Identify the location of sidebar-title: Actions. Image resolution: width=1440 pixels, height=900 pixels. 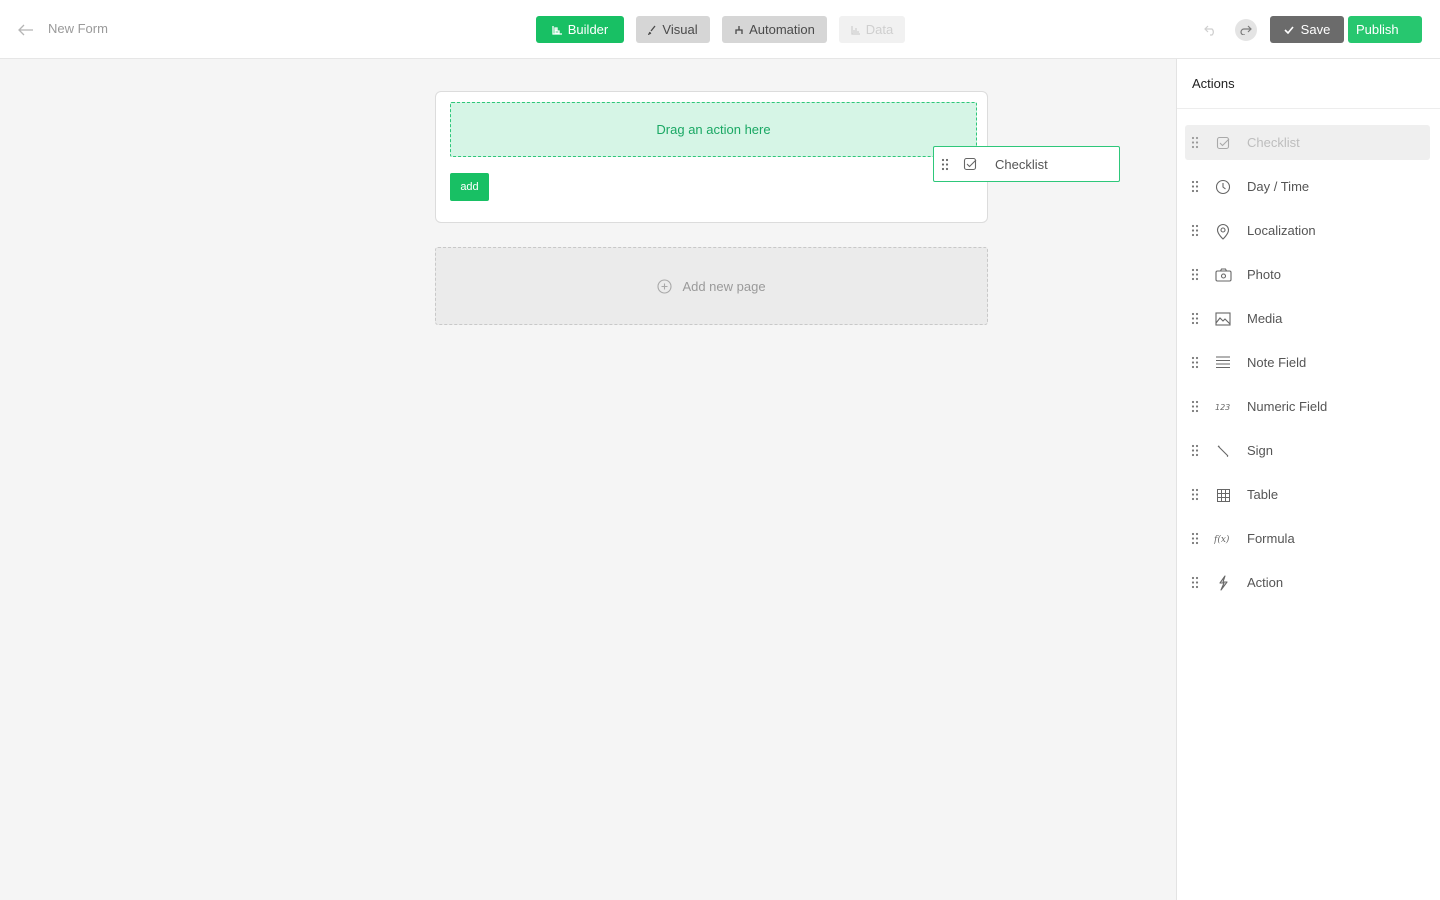
(1213, 83).